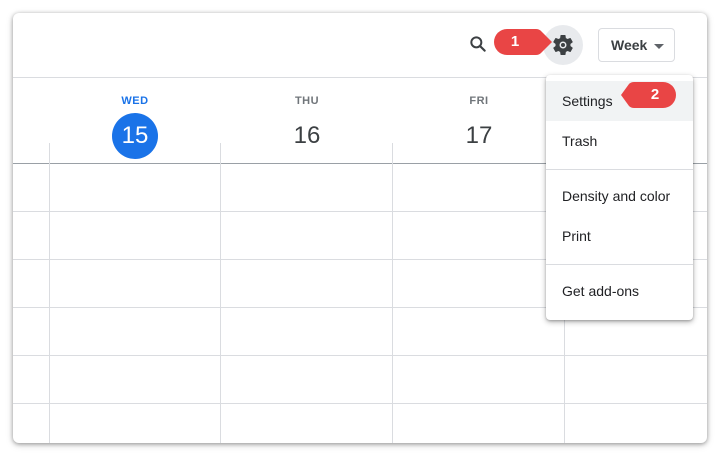  Describe the element at coordinates (649, 95) in the screenshot. I see `step-callout-2: 2` at that location.